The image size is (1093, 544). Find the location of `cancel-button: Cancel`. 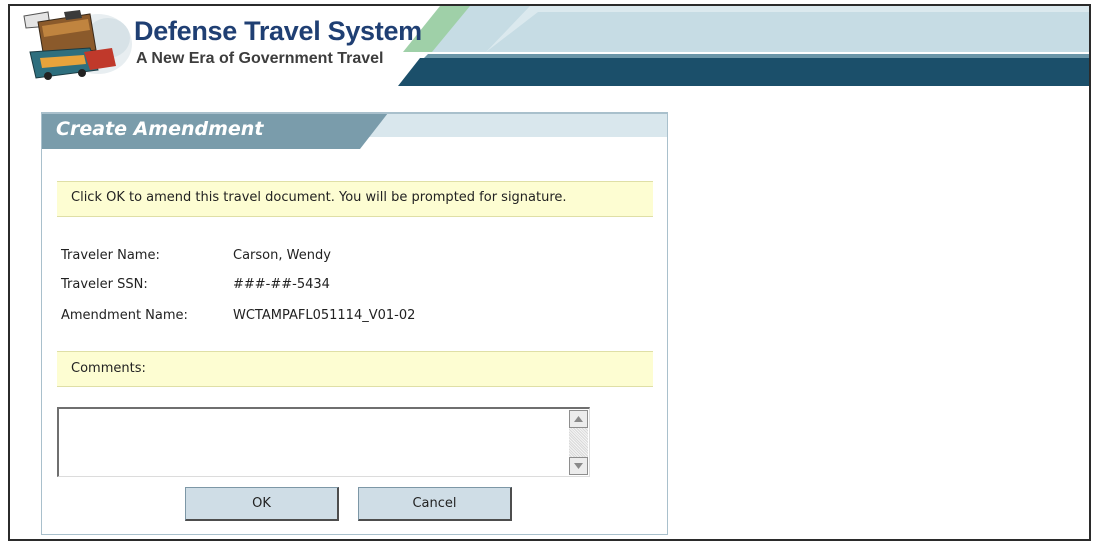

cancel-button: Cancel is located at coordinates (435, 504).